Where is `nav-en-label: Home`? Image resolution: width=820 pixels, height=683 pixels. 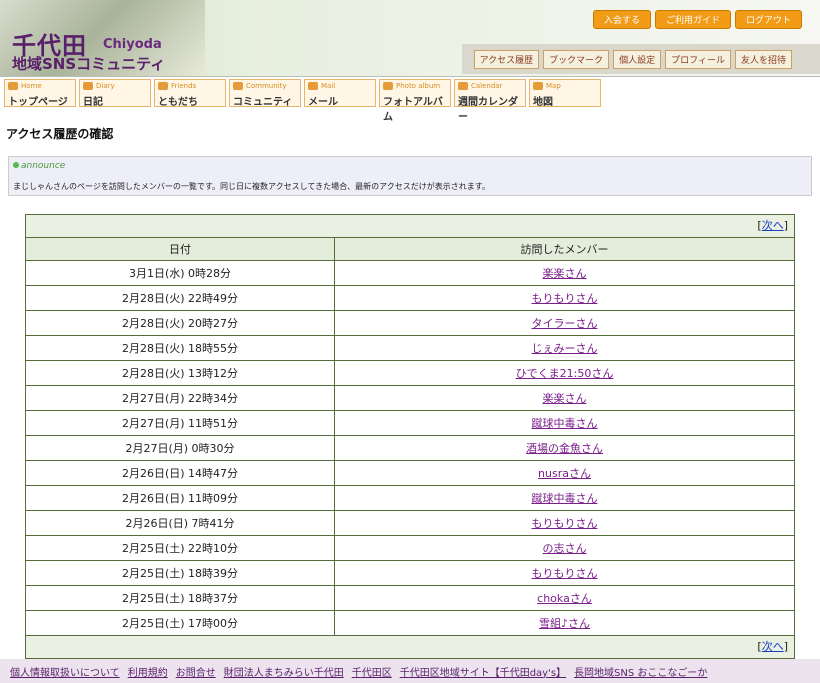
nav-en-label: Home is located at coordinates (31, 86).